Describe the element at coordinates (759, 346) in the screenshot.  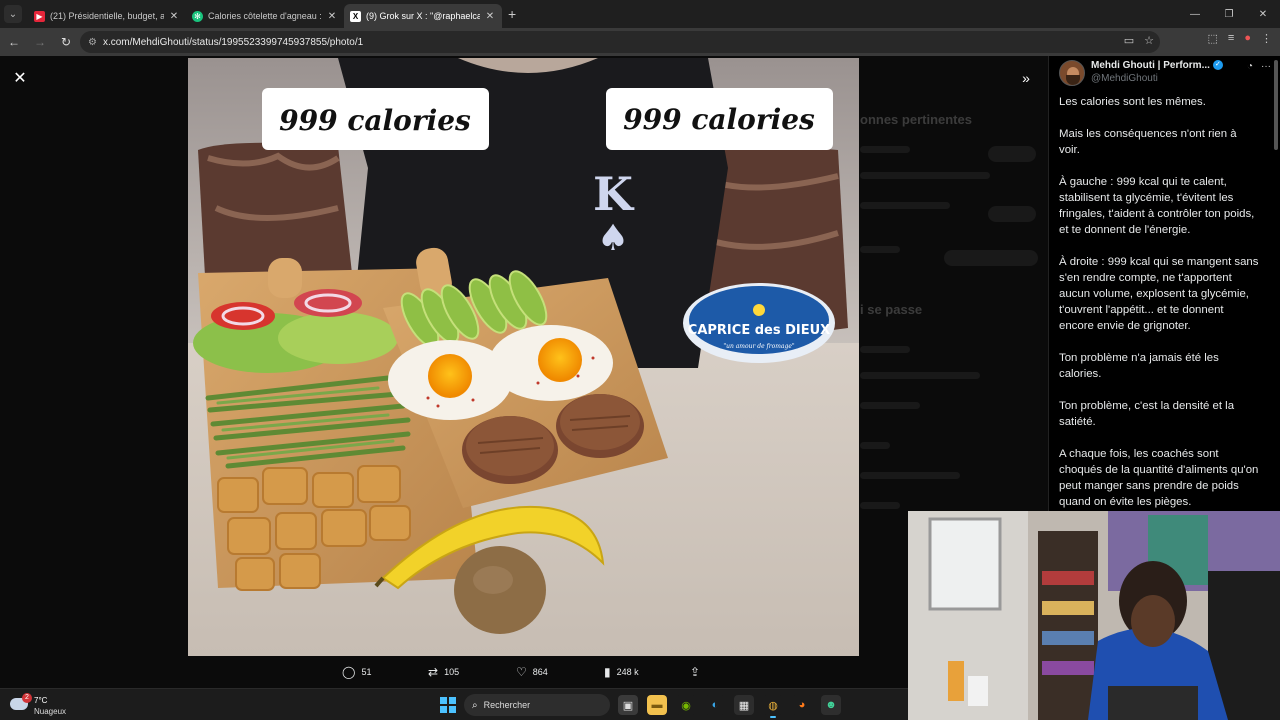
I see `brand-tagline: "un amour de fromage"` at that location.